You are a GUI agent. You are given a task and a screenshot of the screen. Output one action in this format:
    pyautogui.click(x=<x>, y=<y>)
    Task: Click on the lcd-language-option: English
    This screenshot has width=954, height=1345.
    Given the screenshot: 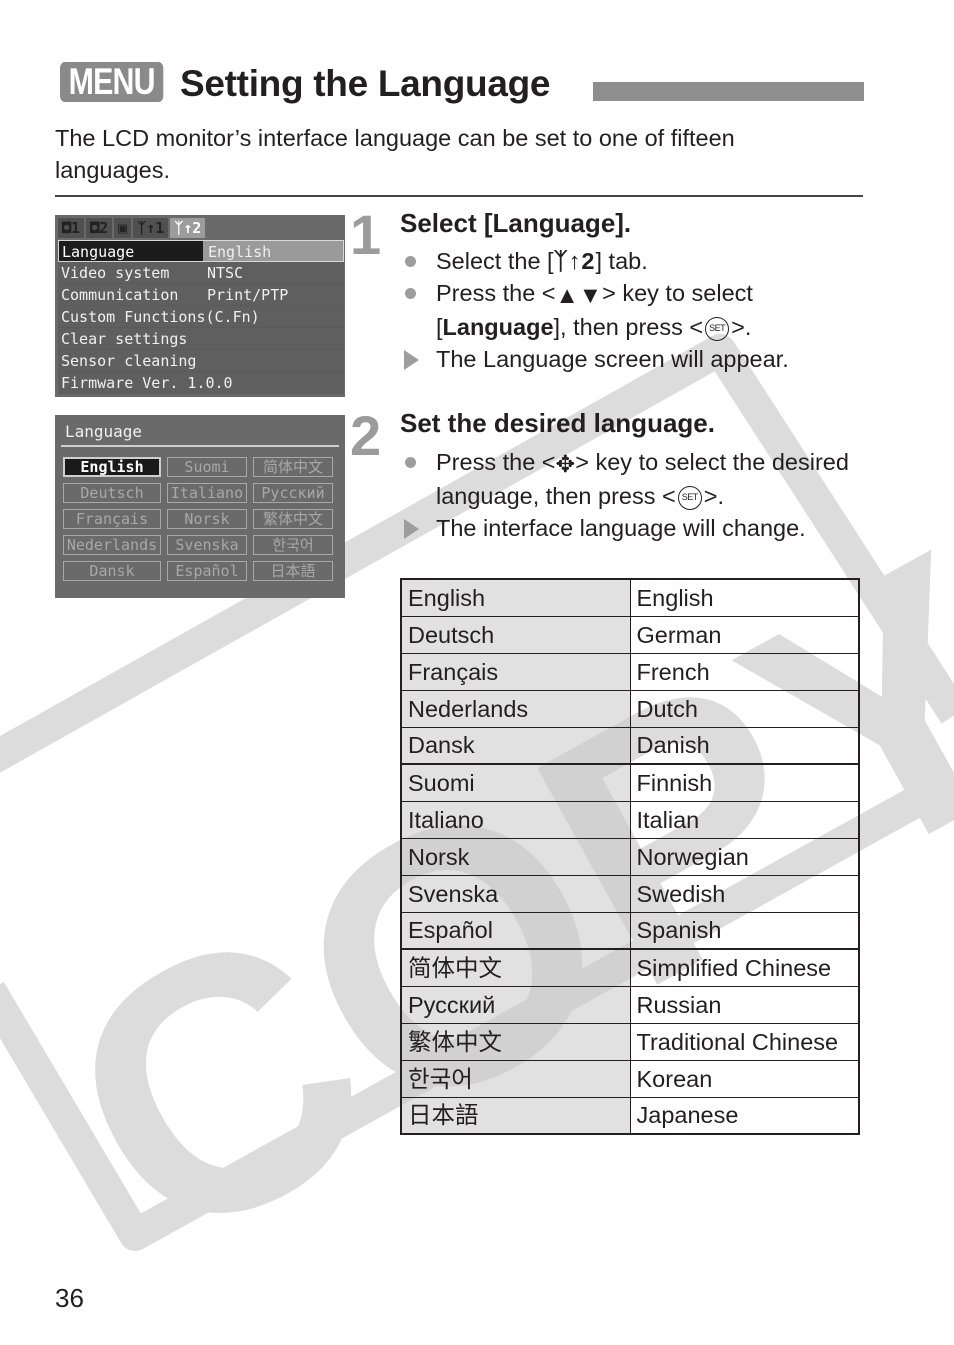 What is the action you would take?
    pyautogui.click(x=112, y=467)
    